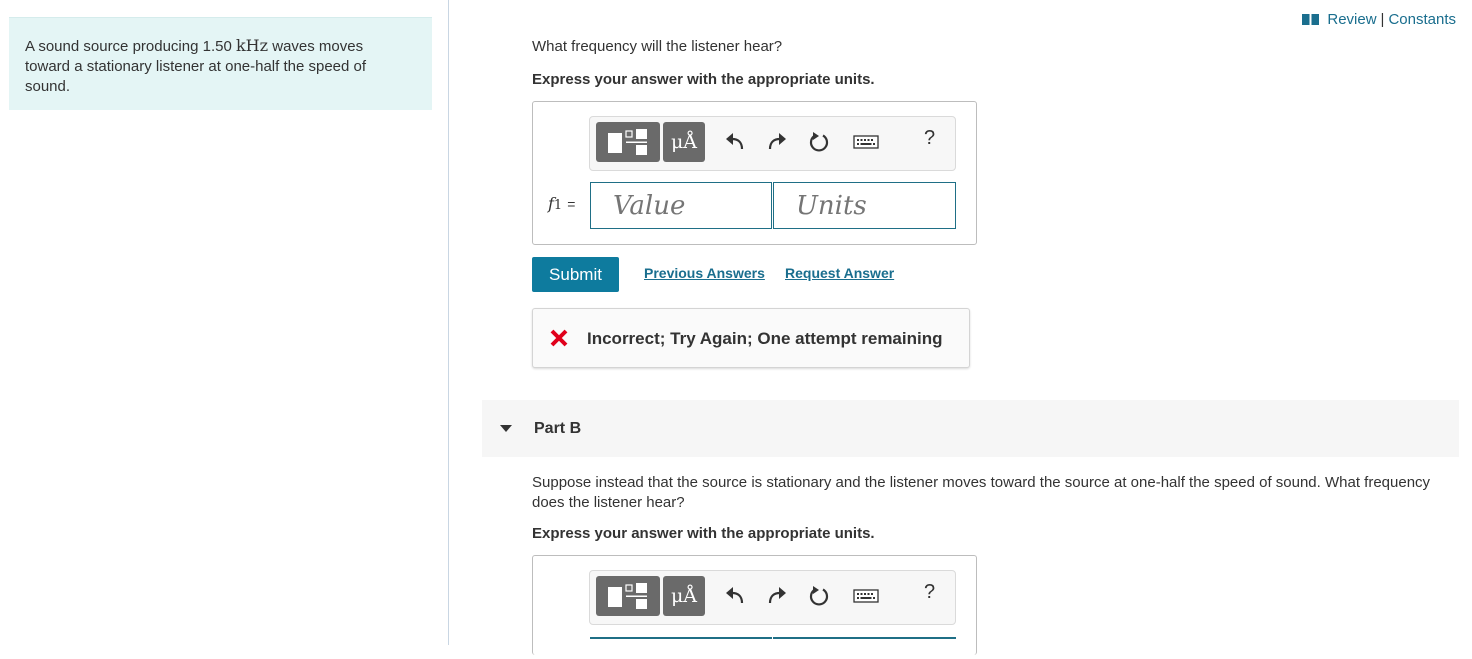 The width and height of the screenshot is (1472, 659). Describe the element at coordinates (1351, 19) in the screenshot. I see `review-link: Review` at that location.